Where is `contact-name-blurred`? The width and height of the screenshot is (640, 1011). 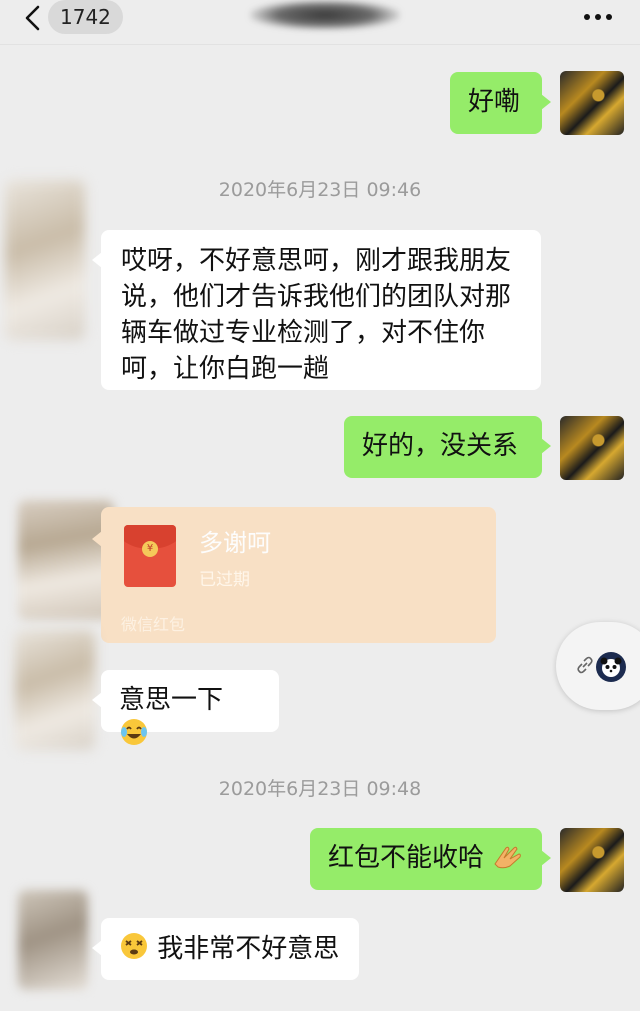 contact-name-blurred is located at coordinates (325, 15).